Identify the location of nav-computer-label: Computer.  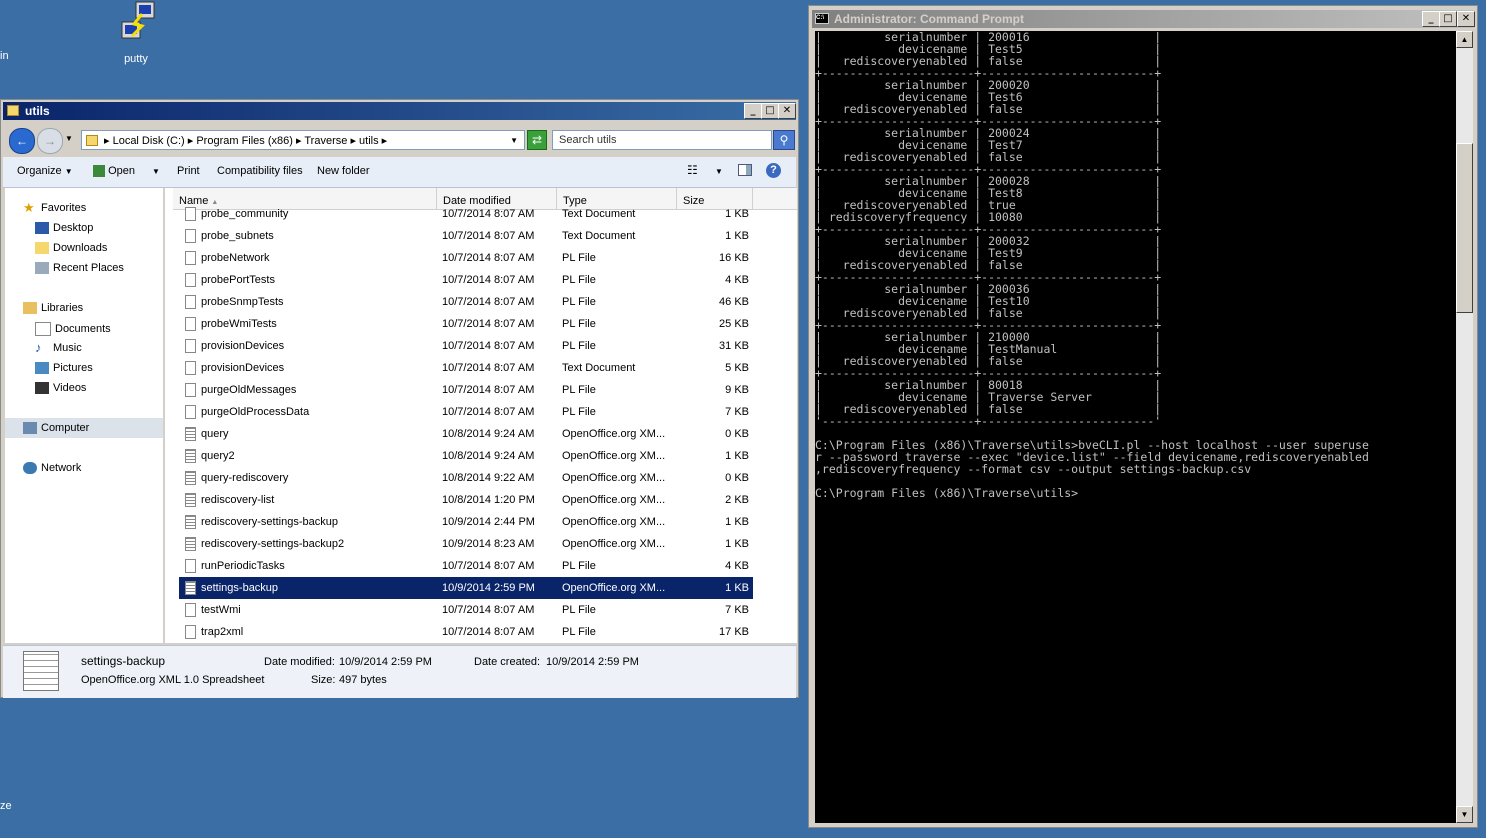
(65, 428).